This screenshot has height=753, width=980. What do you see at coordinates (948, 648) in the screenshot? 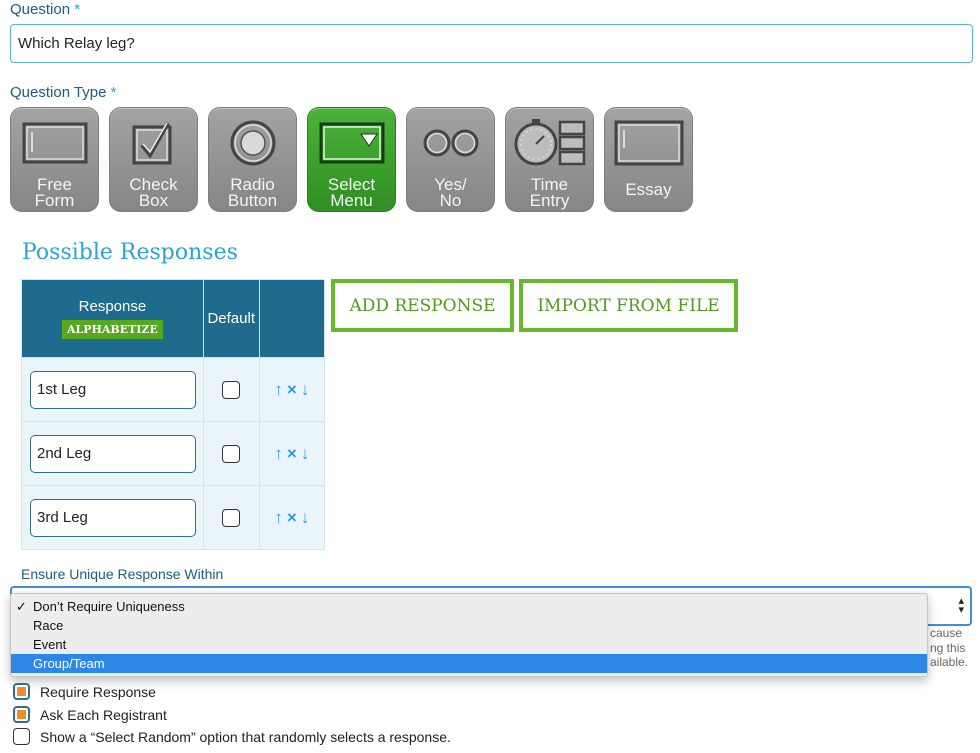
I see `help-text-fragment: ng this` at bounding box center [948, 648].